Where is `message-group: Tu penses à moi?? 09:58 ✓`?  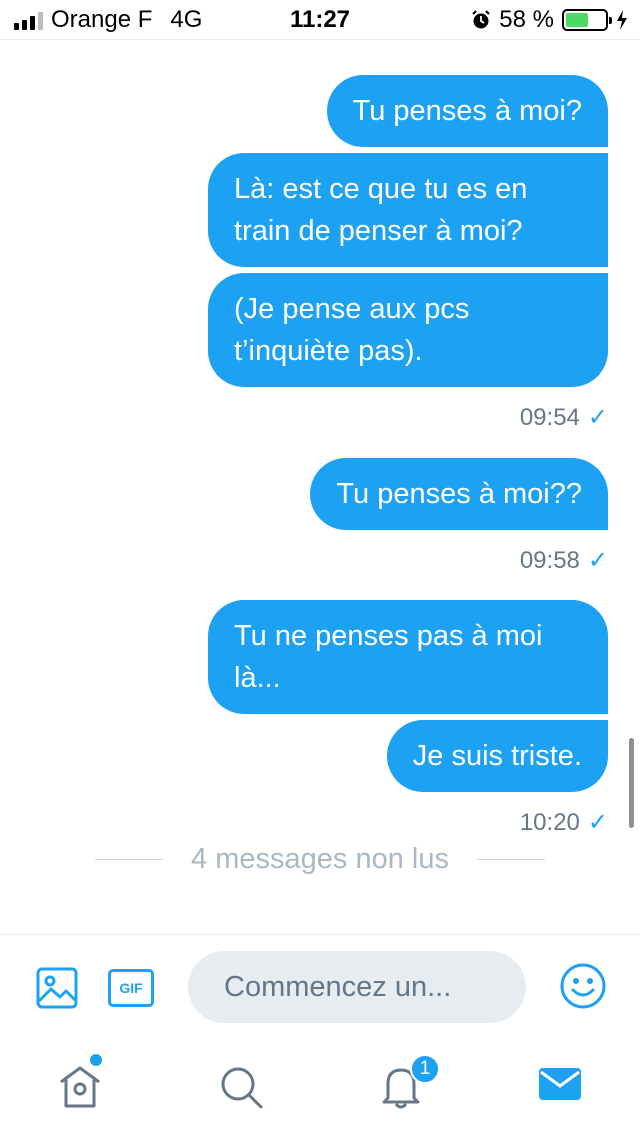 message-group: Tu penses à moi?? 09:58 ✓ is located at coordinates (459, 516).